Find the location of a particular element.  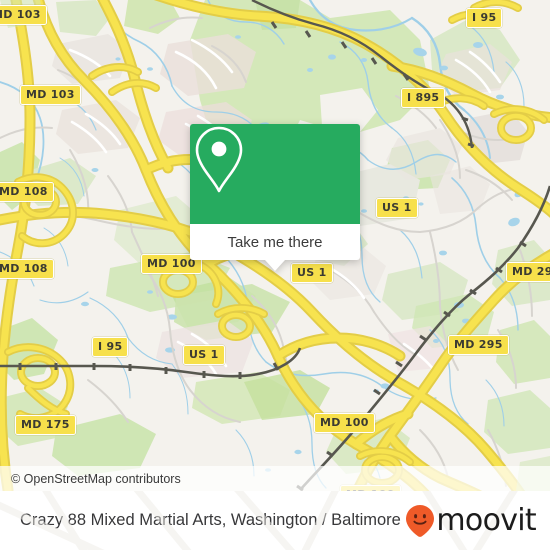

osm-attribution-text: © OpenStreetMap contributors is located at coordinates (90, 479).